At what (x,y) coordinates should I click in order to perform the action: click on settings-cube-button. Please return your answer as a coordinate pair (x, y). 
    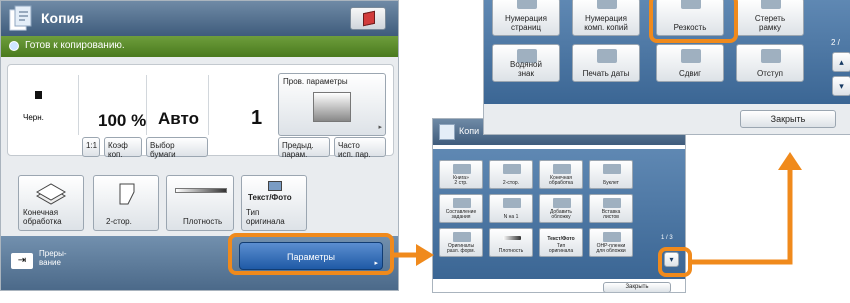
    Looking at the image, I should click on (368, 18).